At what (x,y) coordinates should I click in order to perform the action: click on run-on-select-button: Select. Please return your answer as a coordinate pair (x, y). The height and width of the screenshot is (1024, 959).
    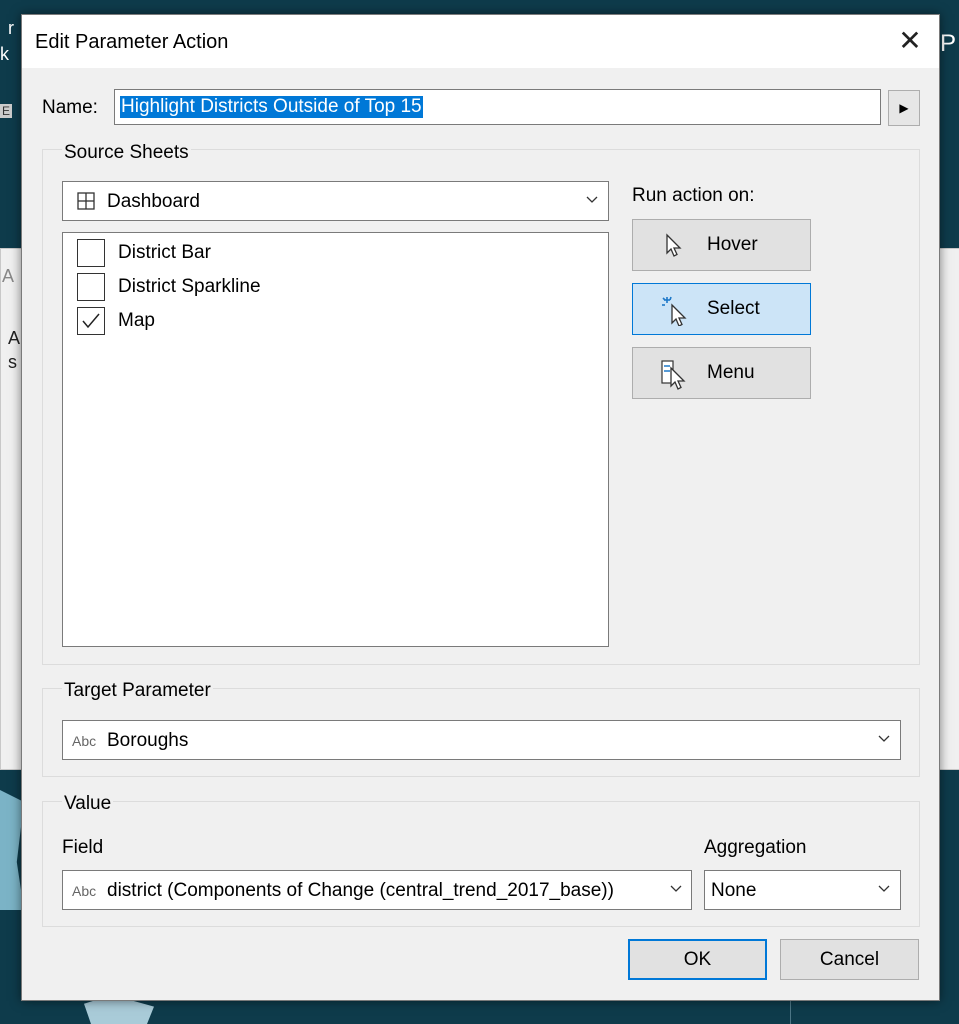
    Looking at the image, I should click on (721, 309).